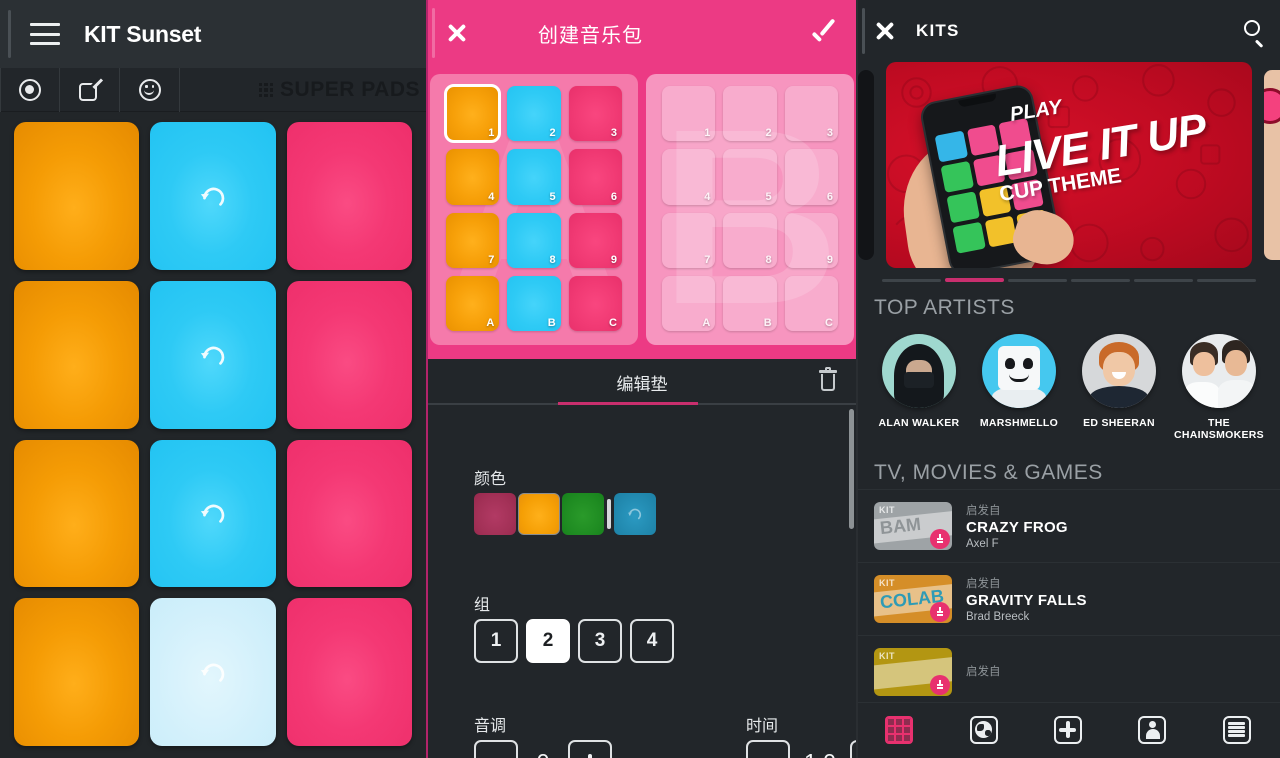 The image size is (1280, 758). I want to click on pack-grid-bank-a: A 1 2 3 4 5 6 7 8 9 A B C, so click(534, 209).